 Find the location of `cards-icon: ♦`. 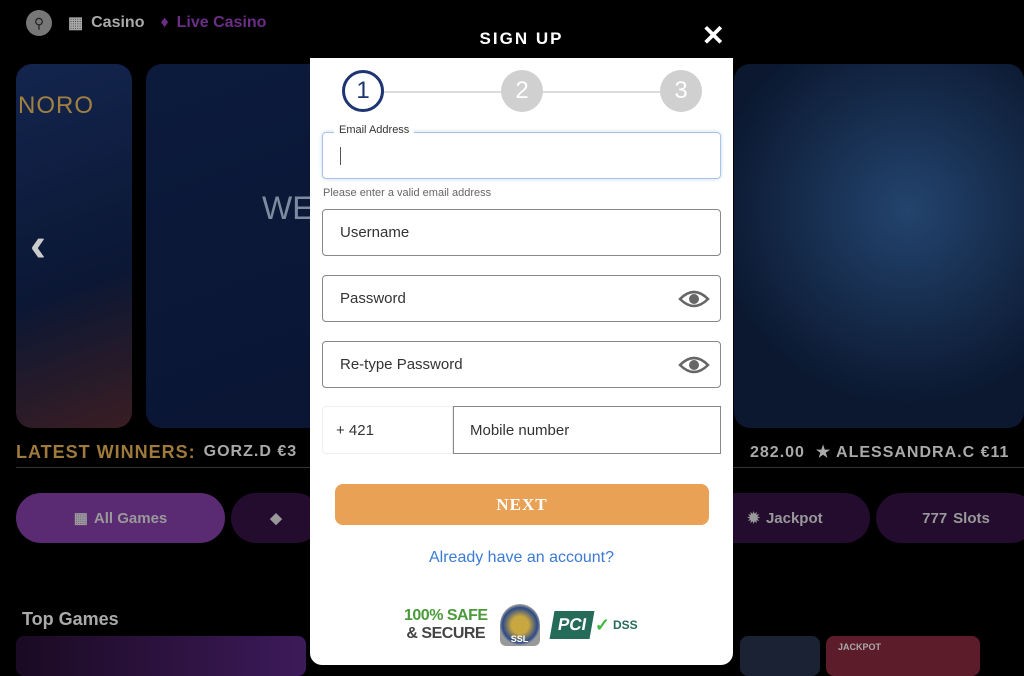

cards-icon: ♦ is located at coordinates (164, 22).